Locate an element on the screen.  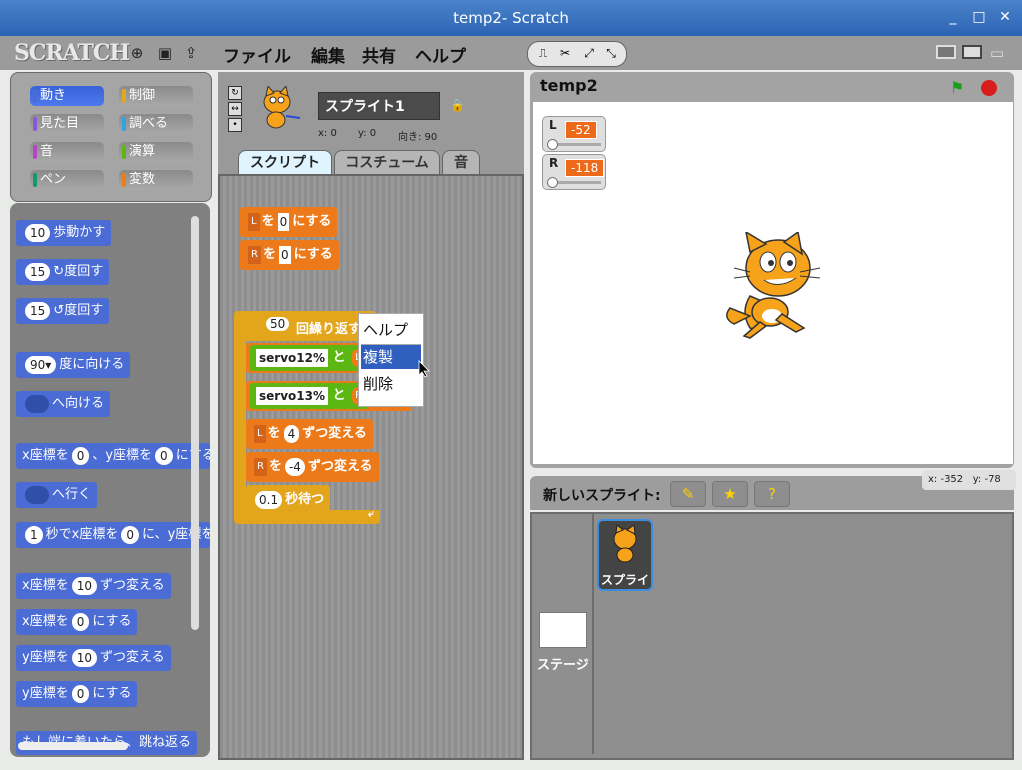
block-change-y: y座標を 10 ずつ変える is located at coordinates (93, 658).